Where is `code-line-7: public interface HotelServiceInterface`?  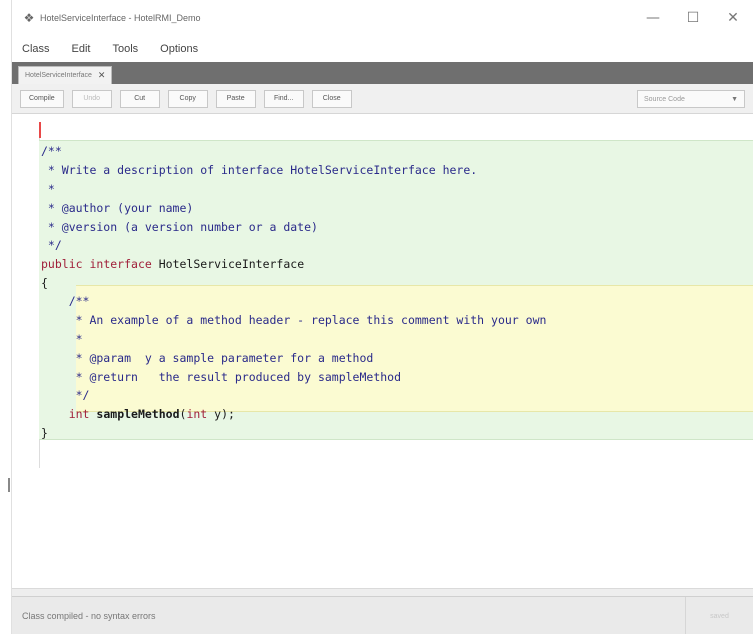
code-line-7: public interface HotelServiceInterface is located at coordinates (172, 264).